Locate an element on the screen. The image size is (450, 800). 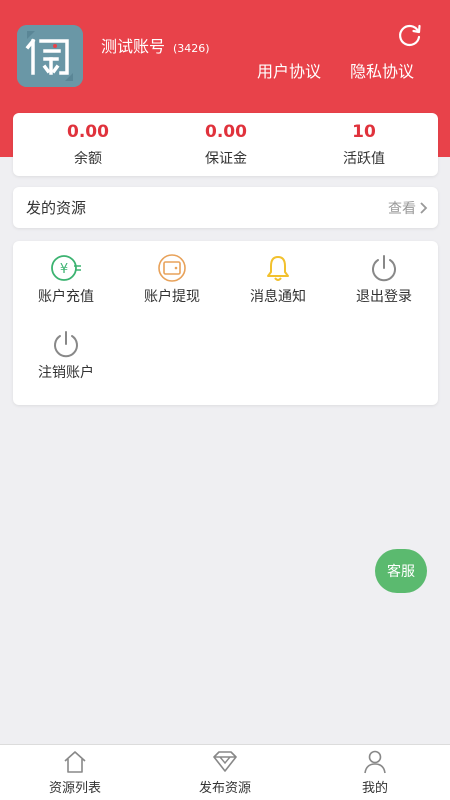
stat-deposit: 0.00 保证金 is located at coordinates (226, 140).